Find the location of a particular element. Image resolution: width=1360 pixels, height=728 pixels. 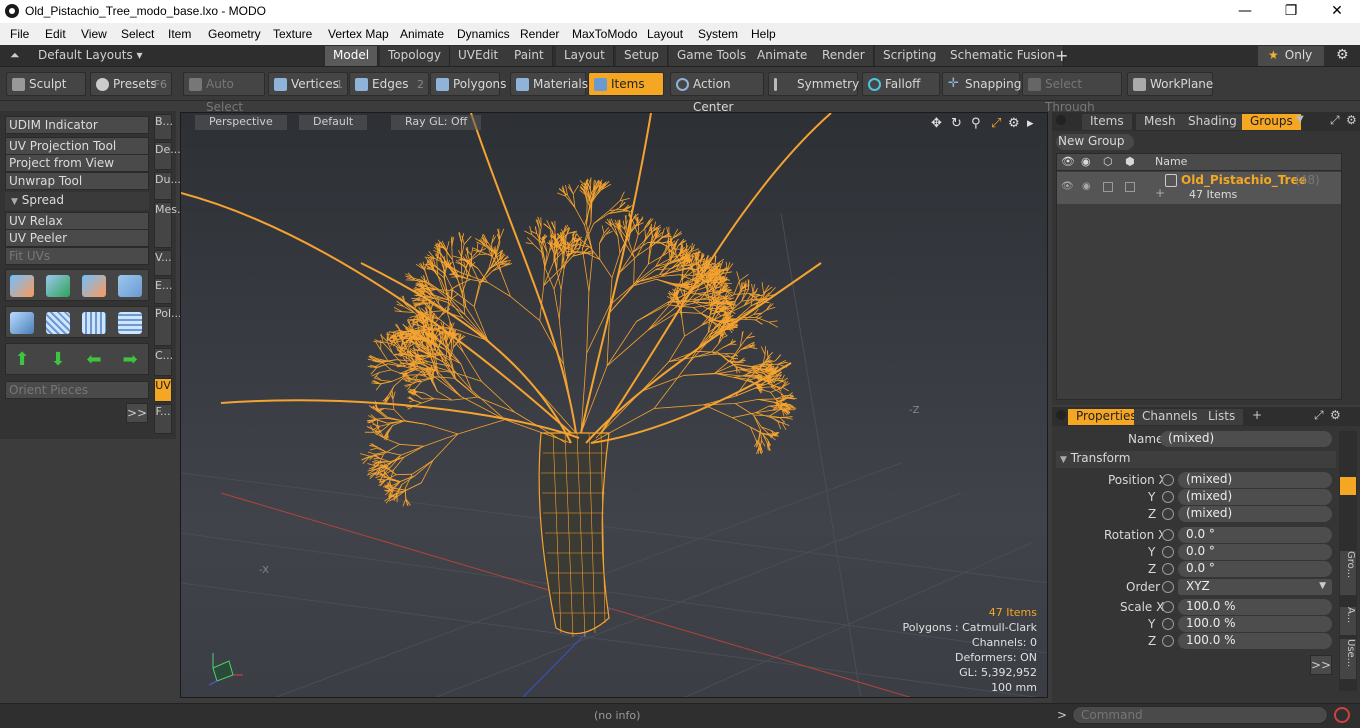

workplane-button: WorkPlane is located at coordinates (1170, 84).